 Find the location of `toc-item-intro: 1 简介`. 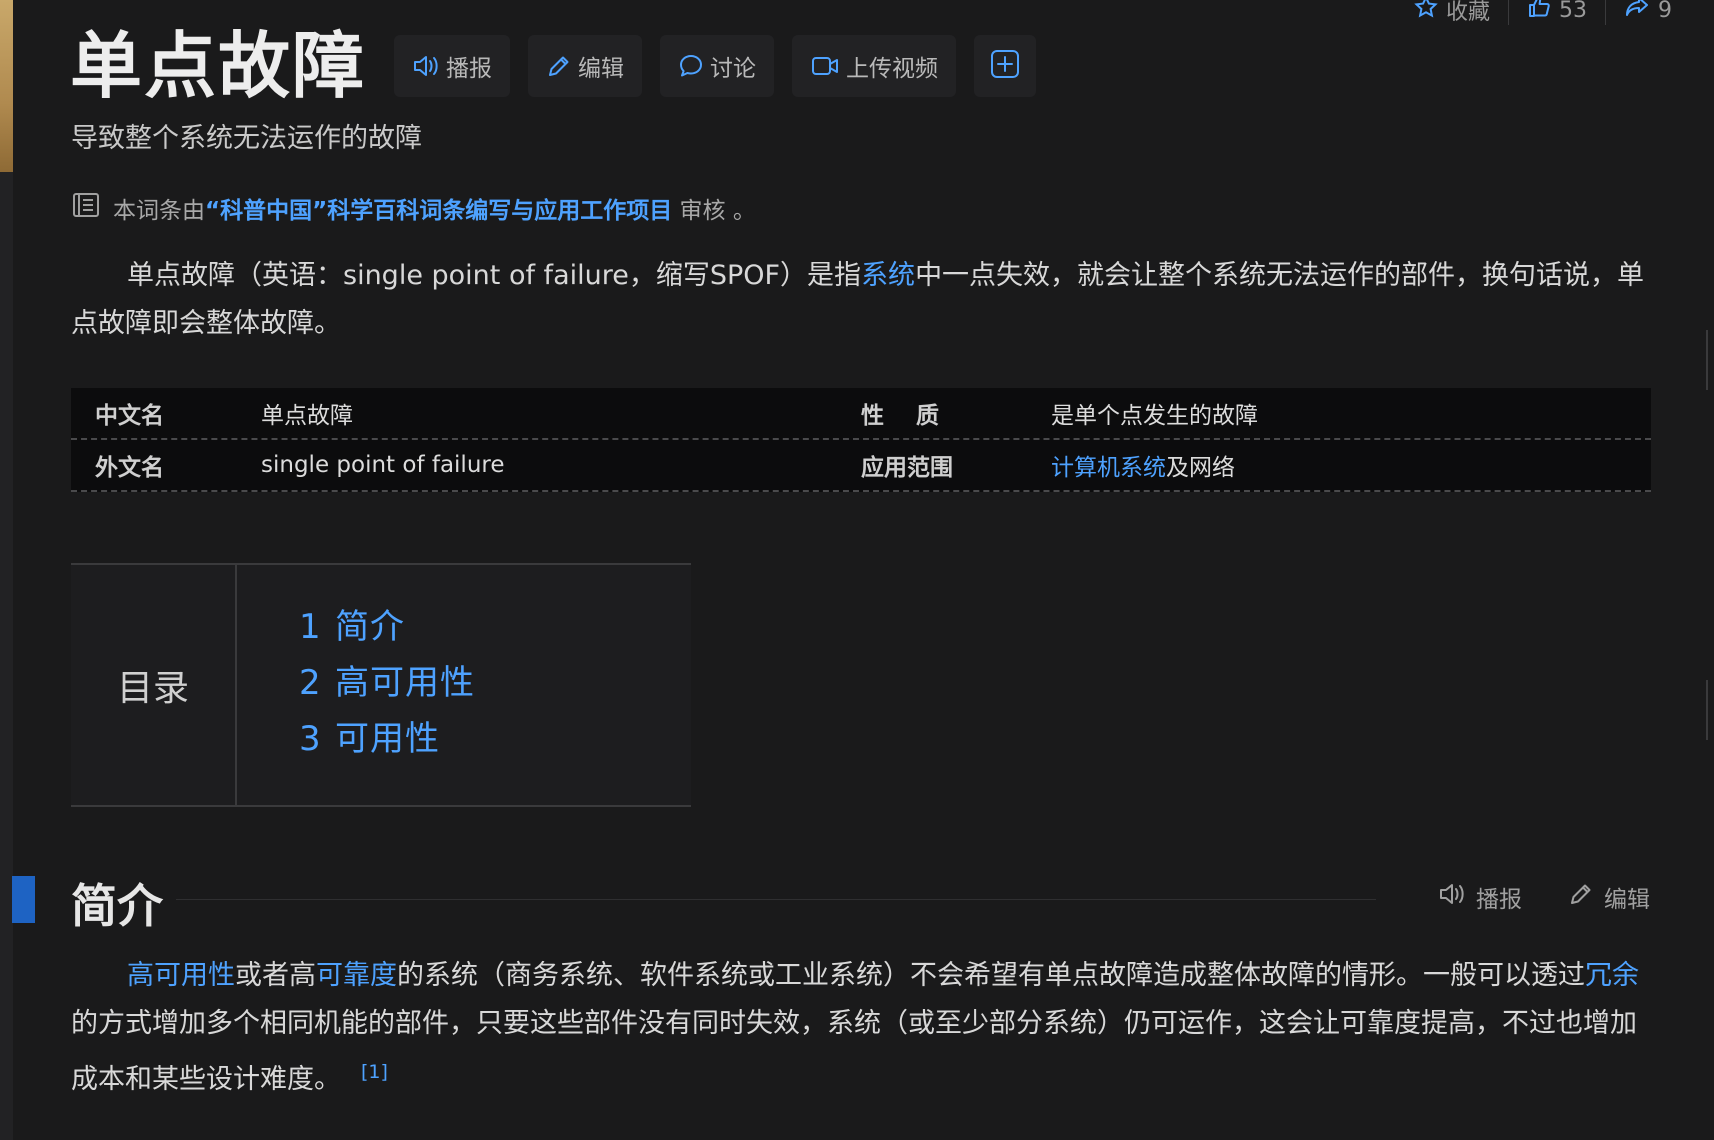

toc-item-intro: 1 简介 is located at coordinates (387, 627).